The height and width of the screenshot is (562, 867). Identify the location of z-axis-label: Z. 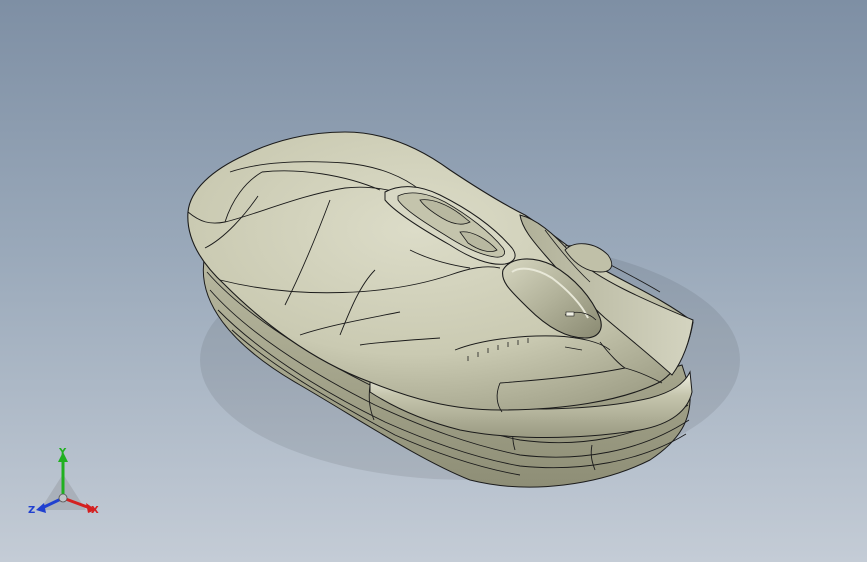
(32, 510).